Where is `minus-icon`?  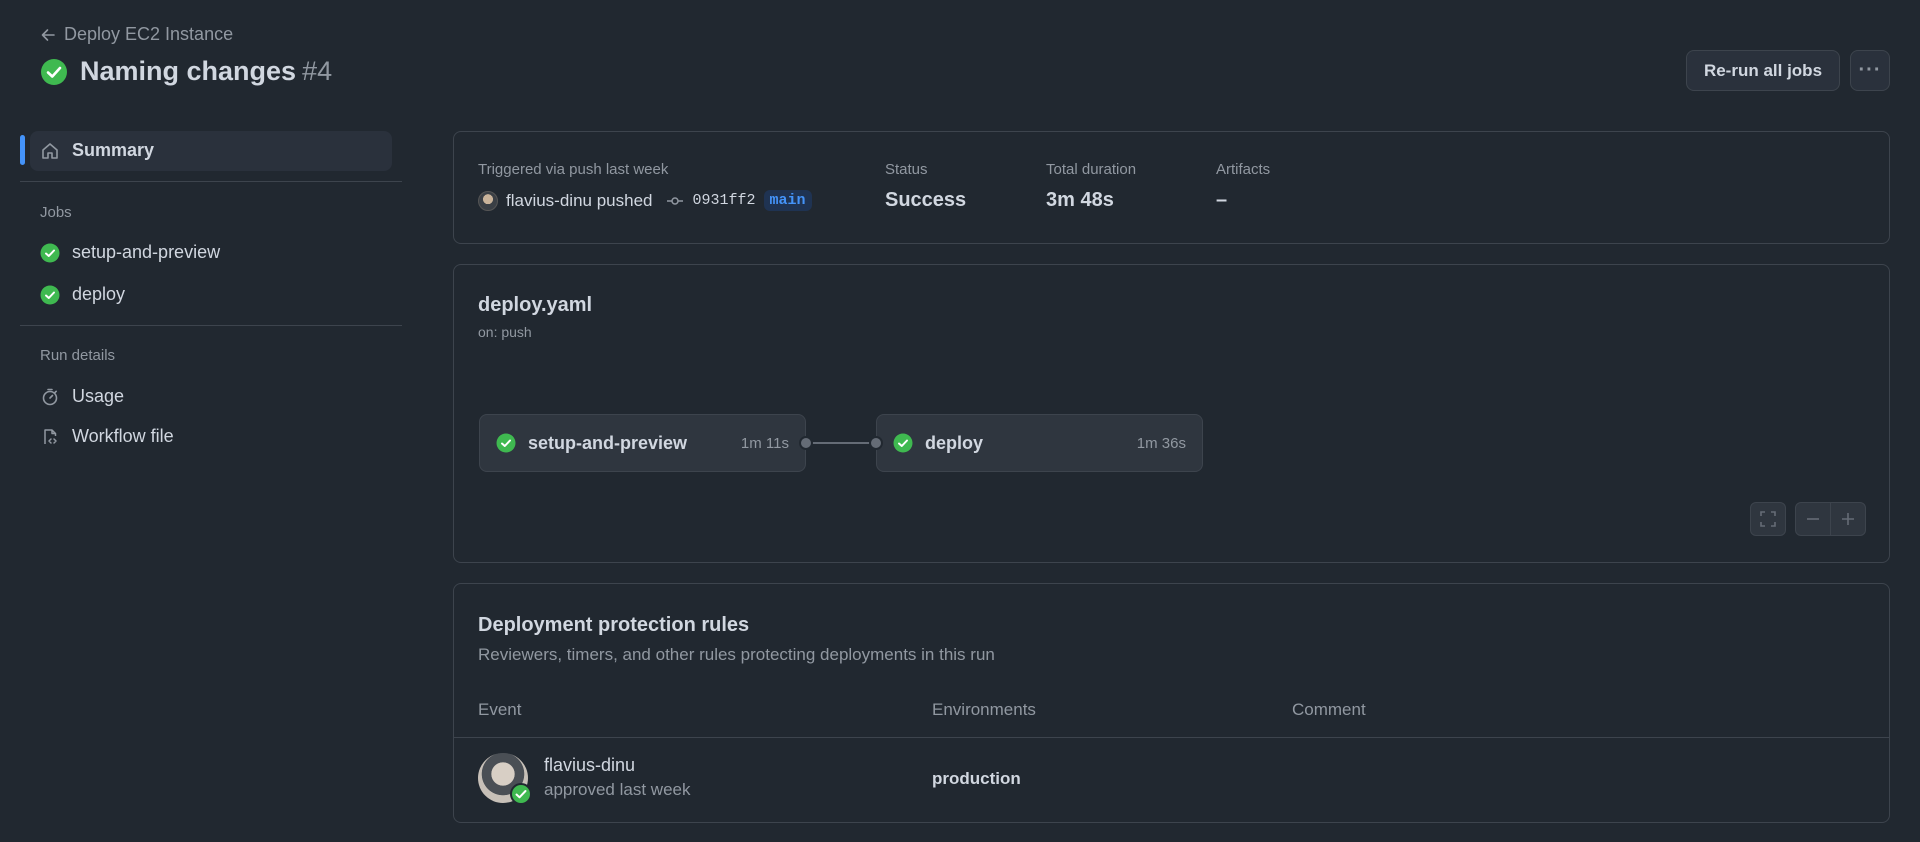 minus-icon is located at coordinates (1813, 519).